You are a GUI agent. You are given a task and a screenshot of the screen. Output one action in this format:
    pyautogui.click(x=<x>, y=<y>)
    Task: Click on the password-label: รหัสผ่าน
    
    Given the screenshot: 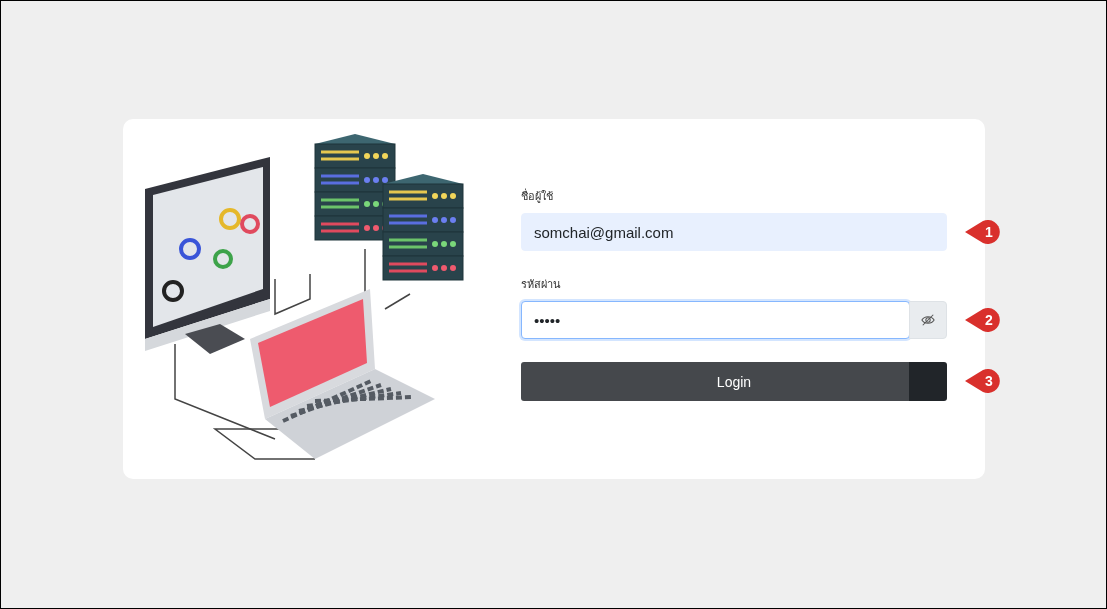 What is the action you would take?
    pyautogui.click(x=541, y=285)
    